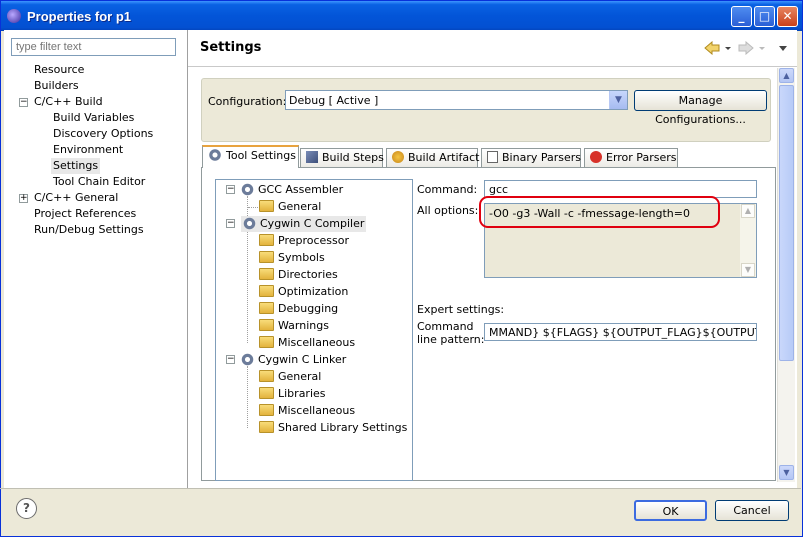  Describe the element at coordinates (334, 100) in the screenshot. I see `configuration-value: Debug [ Active ]` at that location.